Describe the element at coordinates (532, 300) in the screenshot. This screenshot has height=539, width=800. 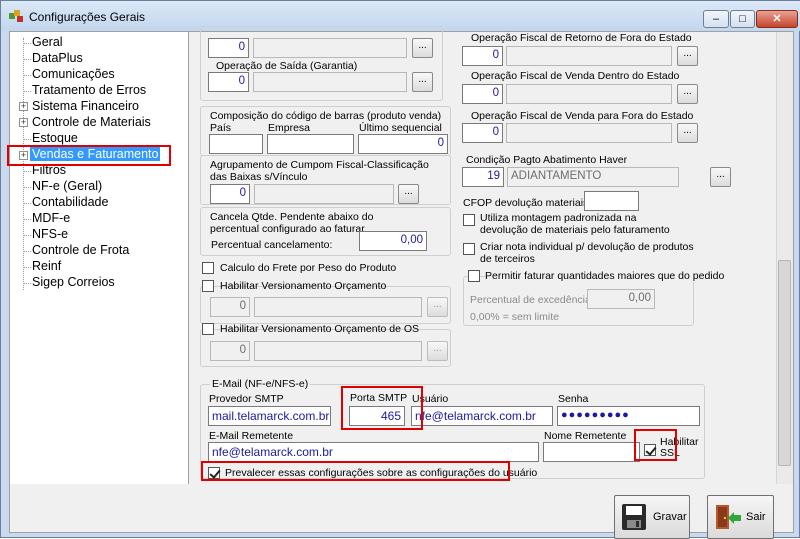
I see `excedencia-label: Percentual de excedência:` at that location.